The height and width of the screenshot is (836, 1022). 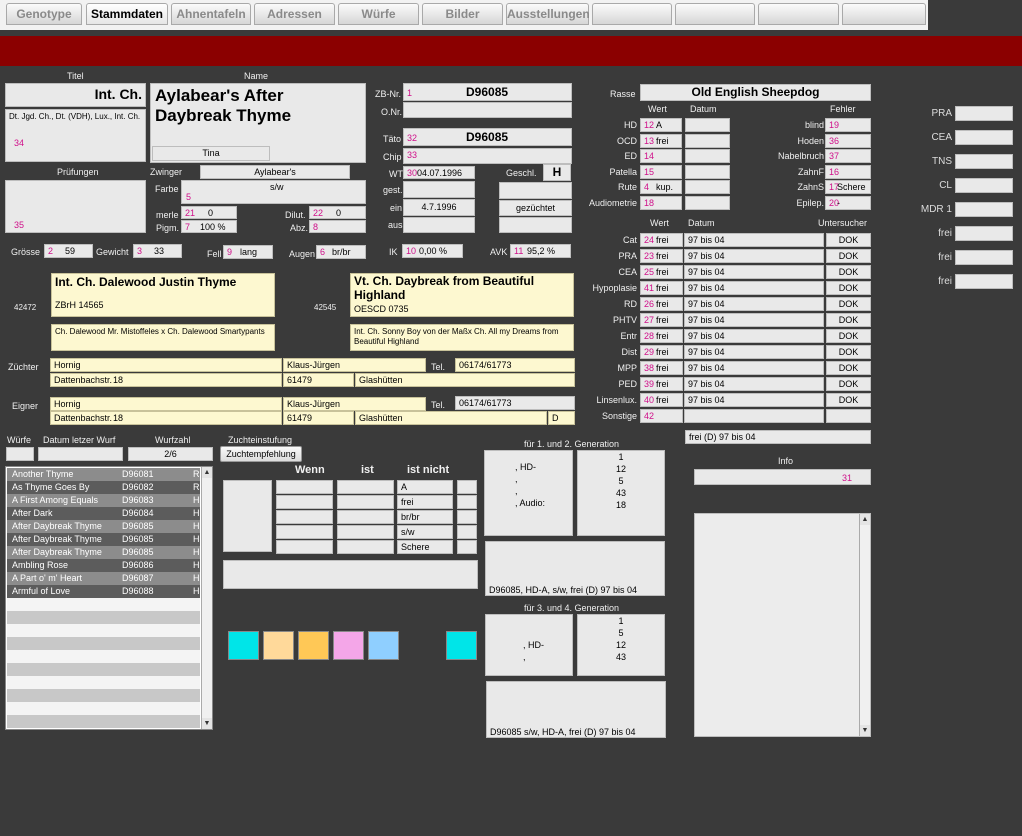 What do you see at coordinates (103, 487) in the screenshot?
I see `table-row: As Thyme Goes By D96082 R` at bounding box center [103, 487].